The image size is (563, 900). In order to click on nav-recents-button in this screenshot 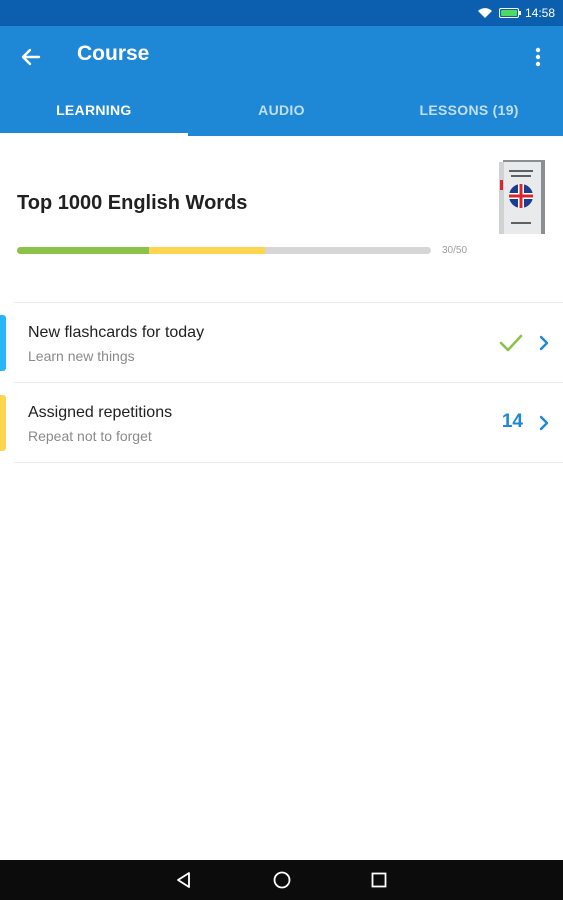, I will do `click(379, 880)`.